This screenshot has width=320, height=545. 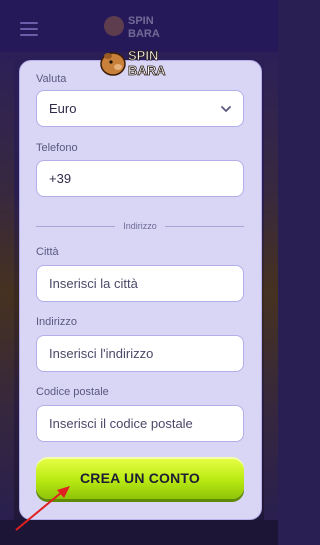 I want to click on app-logo-background: SPIN BARA, so click(x=132, y=27).